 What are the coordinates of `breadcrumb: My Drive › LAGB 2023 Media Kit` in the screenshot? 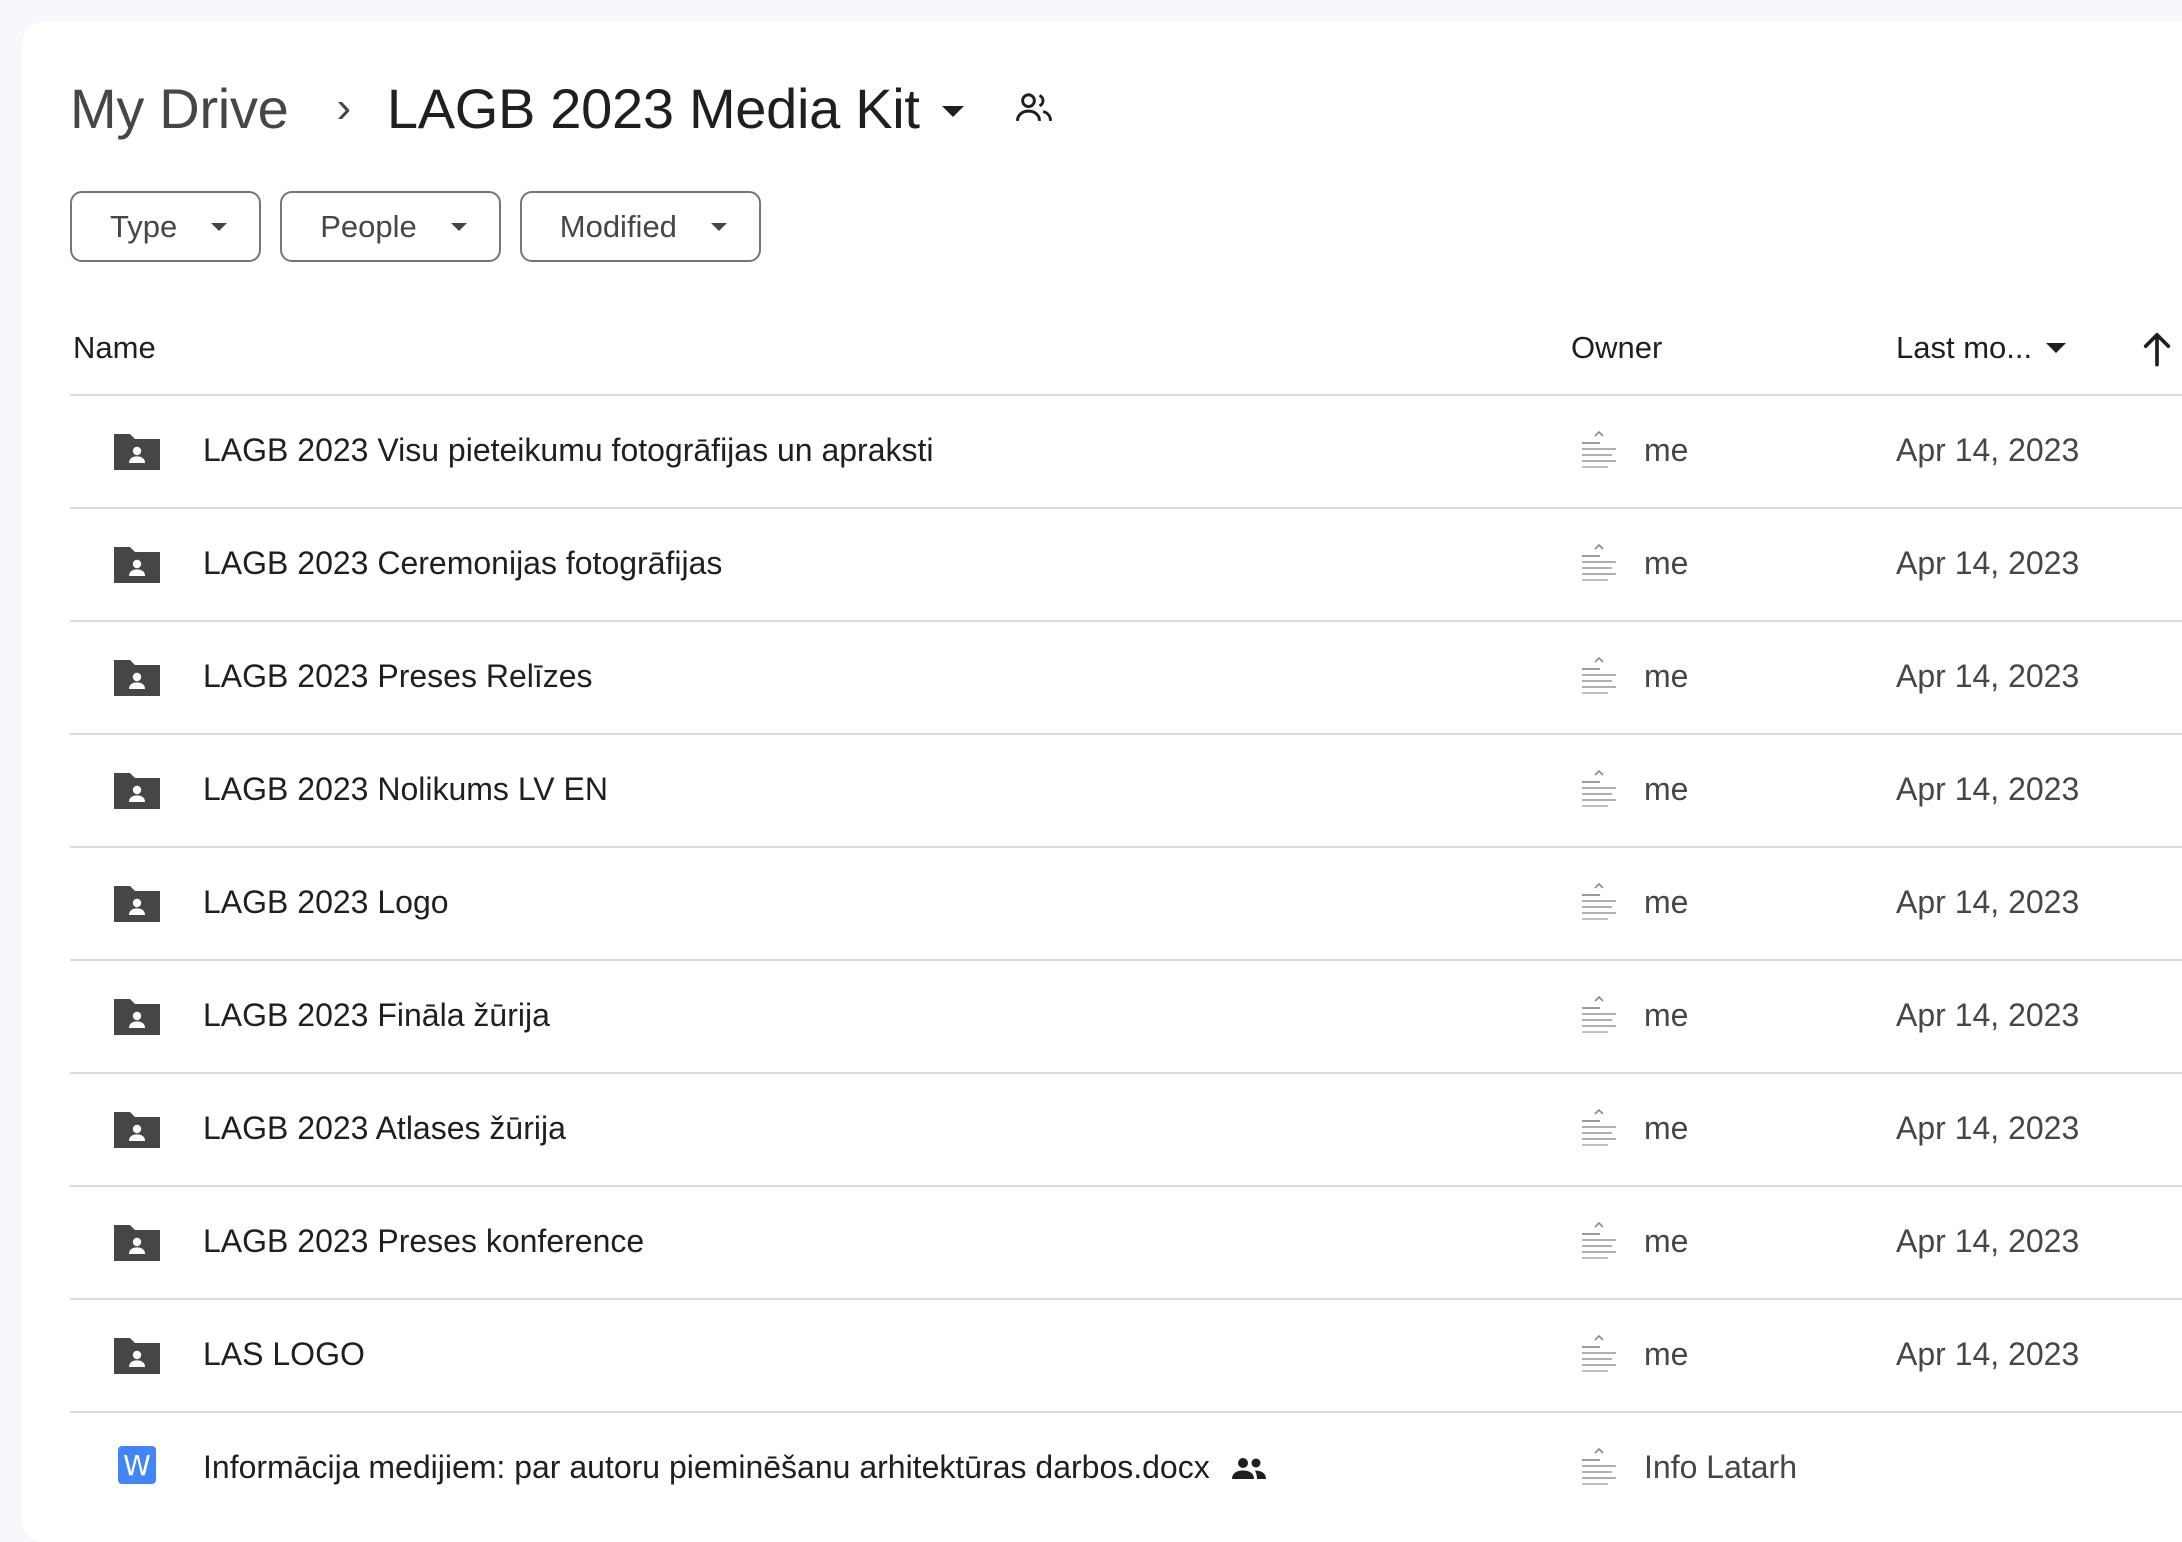 It's located at (563, 108).